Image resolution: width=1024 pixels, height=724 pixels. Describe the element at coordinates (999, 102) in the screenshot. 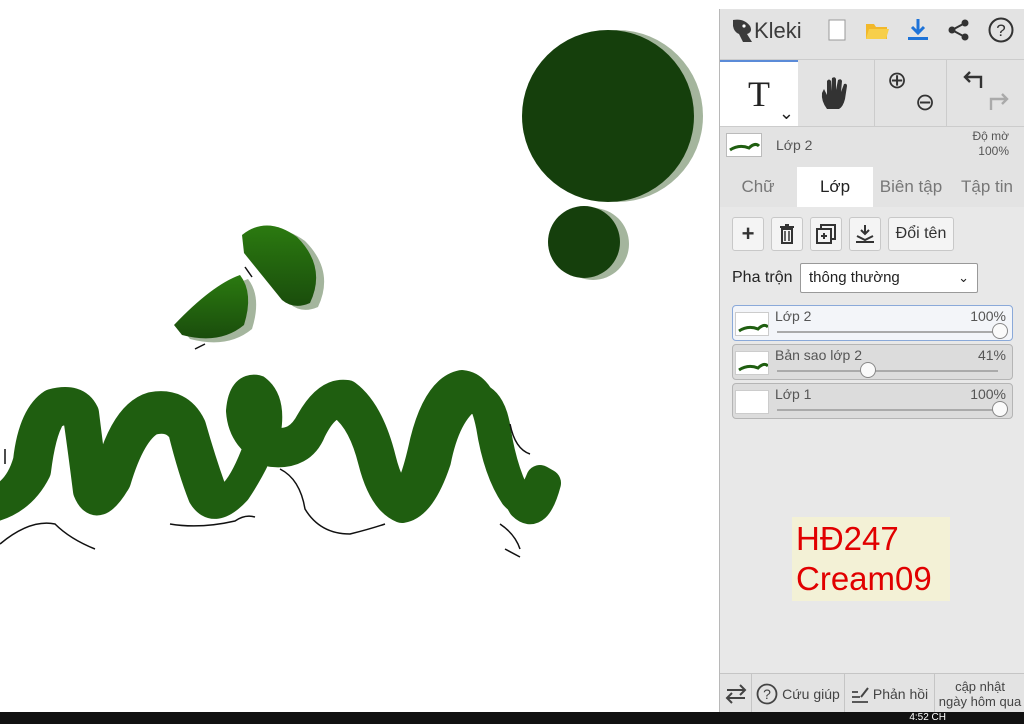

I see `redo-icon` at that location.